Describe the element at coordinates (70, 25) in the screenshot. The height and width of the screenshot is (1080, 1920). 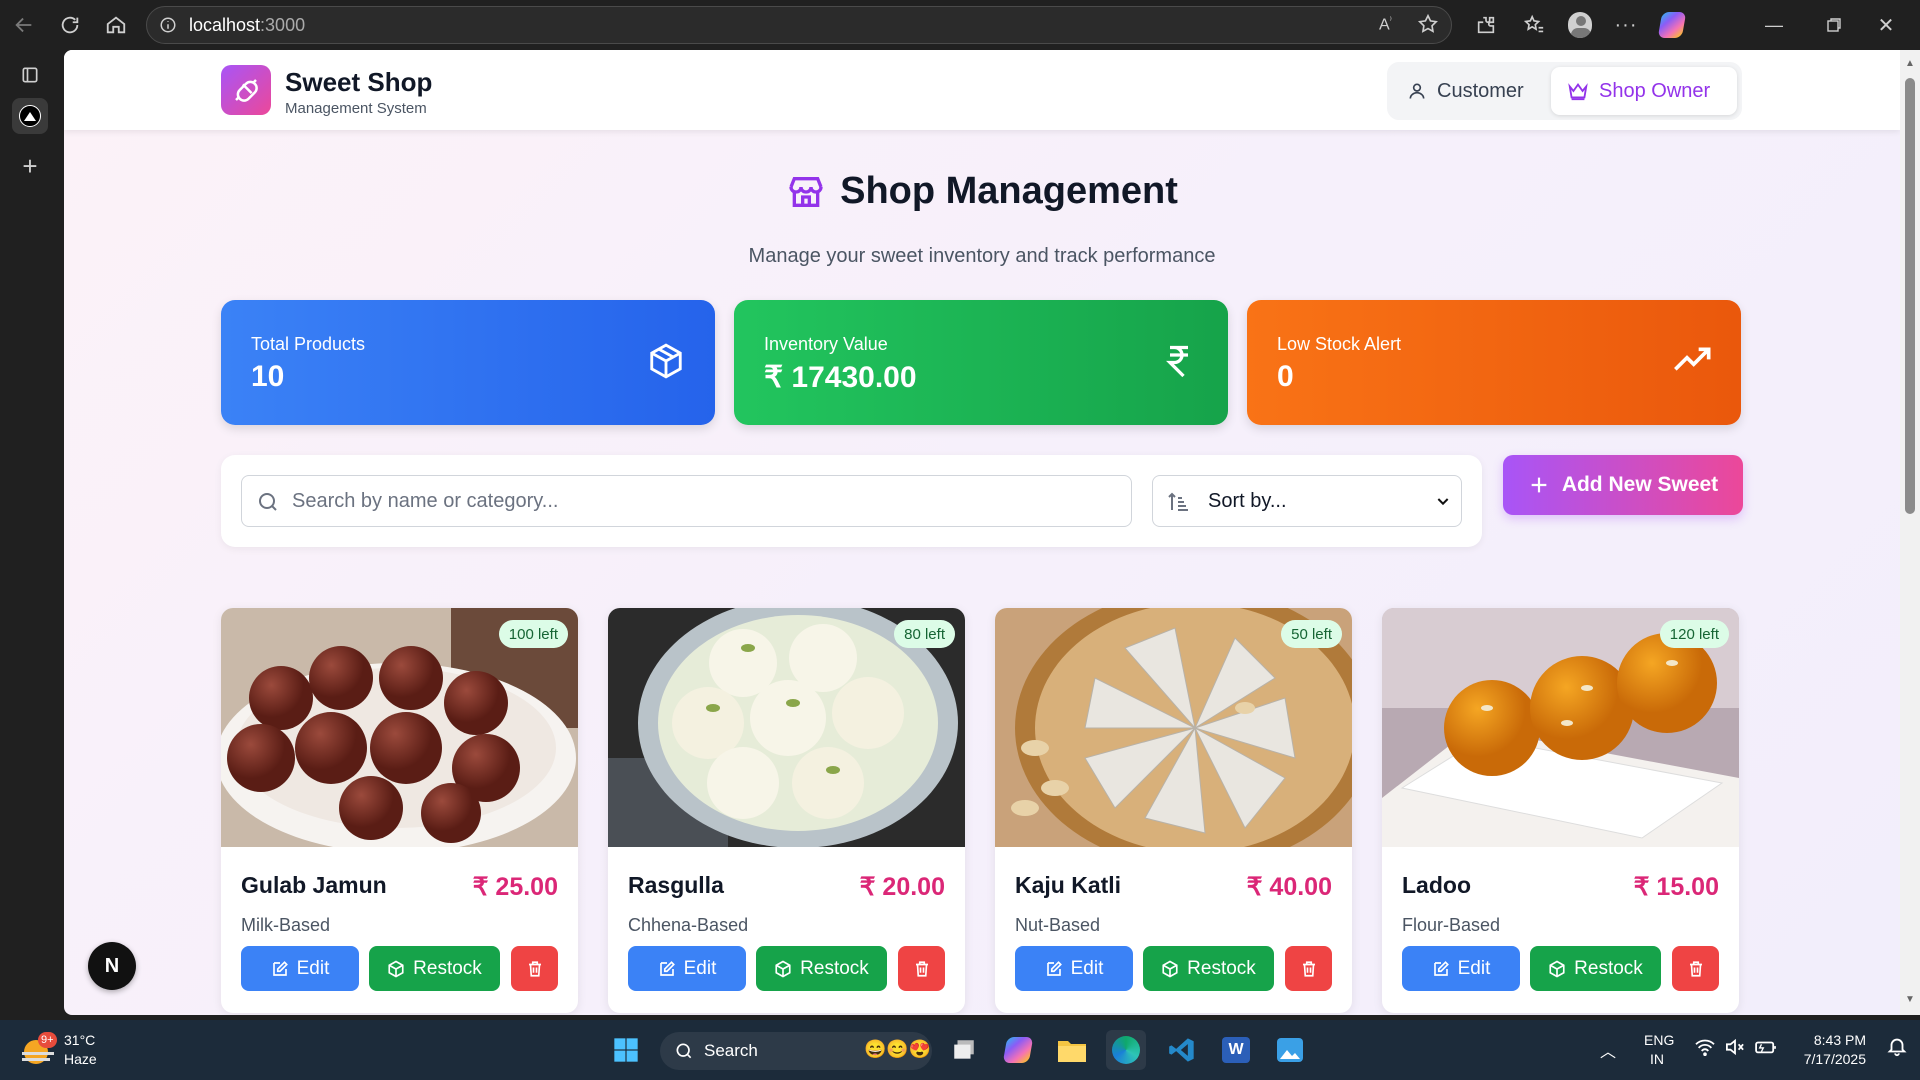
I see `refresh-icon` at that location.